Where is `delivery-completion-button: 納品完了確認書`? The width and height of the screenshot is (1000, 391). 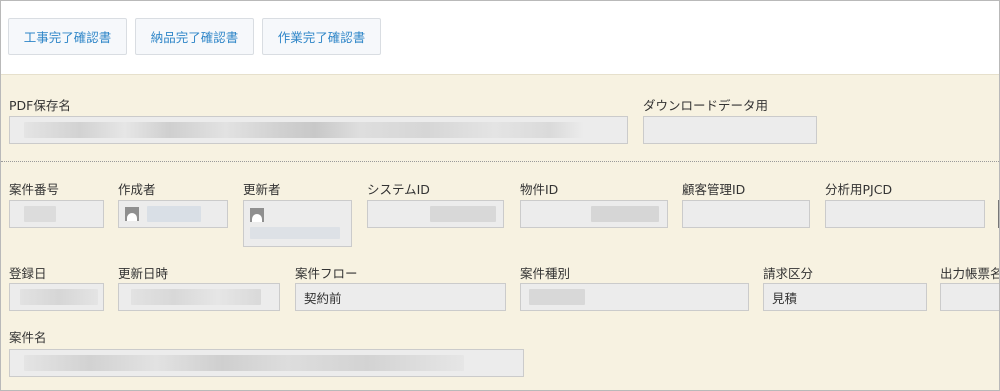
delivery-completion-button: 納品完了確認書 is located at coordinates (194, 36).